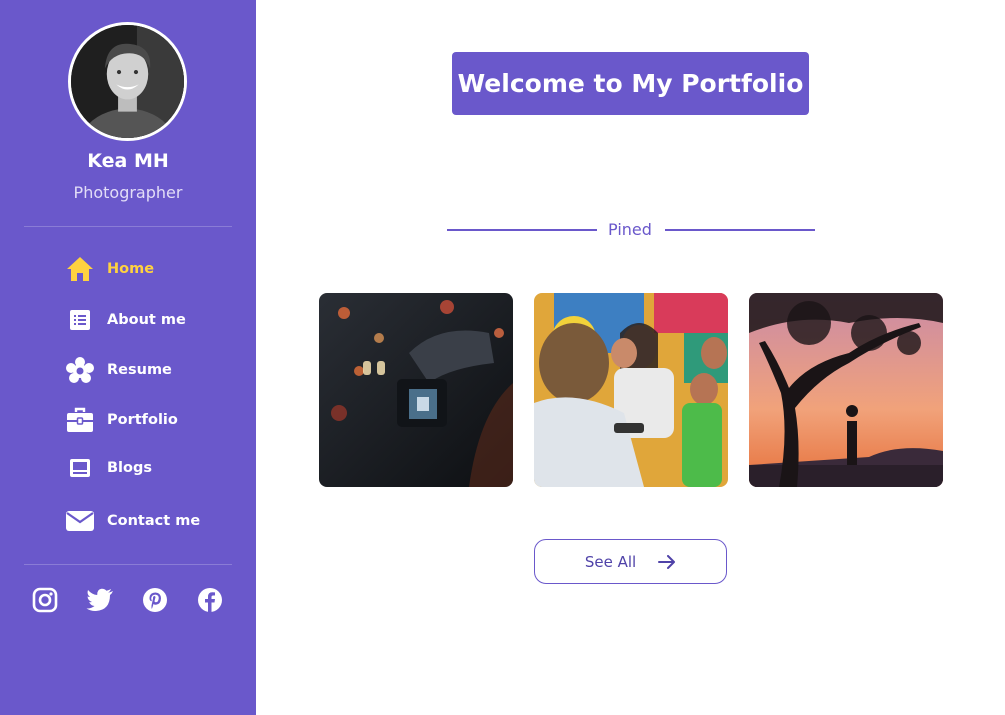  Describe the element at coordinates (740, 230) in the screenshot. I see `section-divider-right` at that location.